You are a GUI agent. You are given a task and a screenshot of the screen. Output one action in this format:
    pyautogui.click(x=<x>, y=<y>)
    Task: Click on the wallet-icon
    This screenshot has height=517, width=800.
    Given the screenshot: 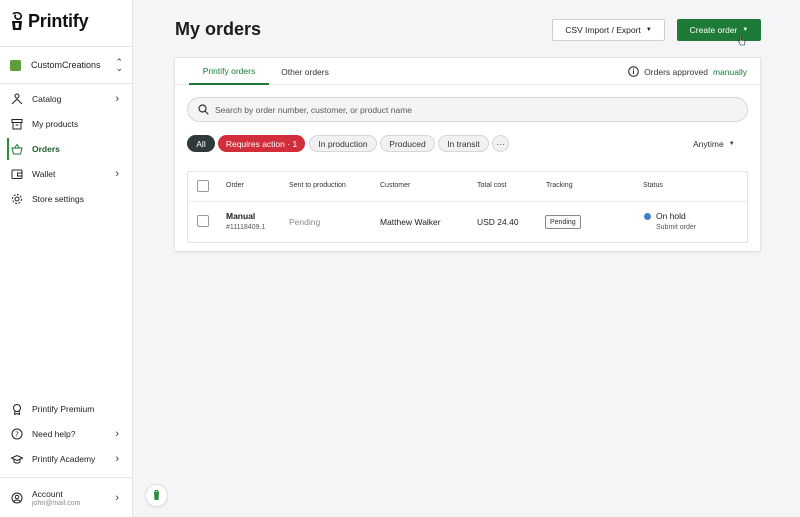 What is the action you would take?
    pyautogui.click(x=17, y=174)
    